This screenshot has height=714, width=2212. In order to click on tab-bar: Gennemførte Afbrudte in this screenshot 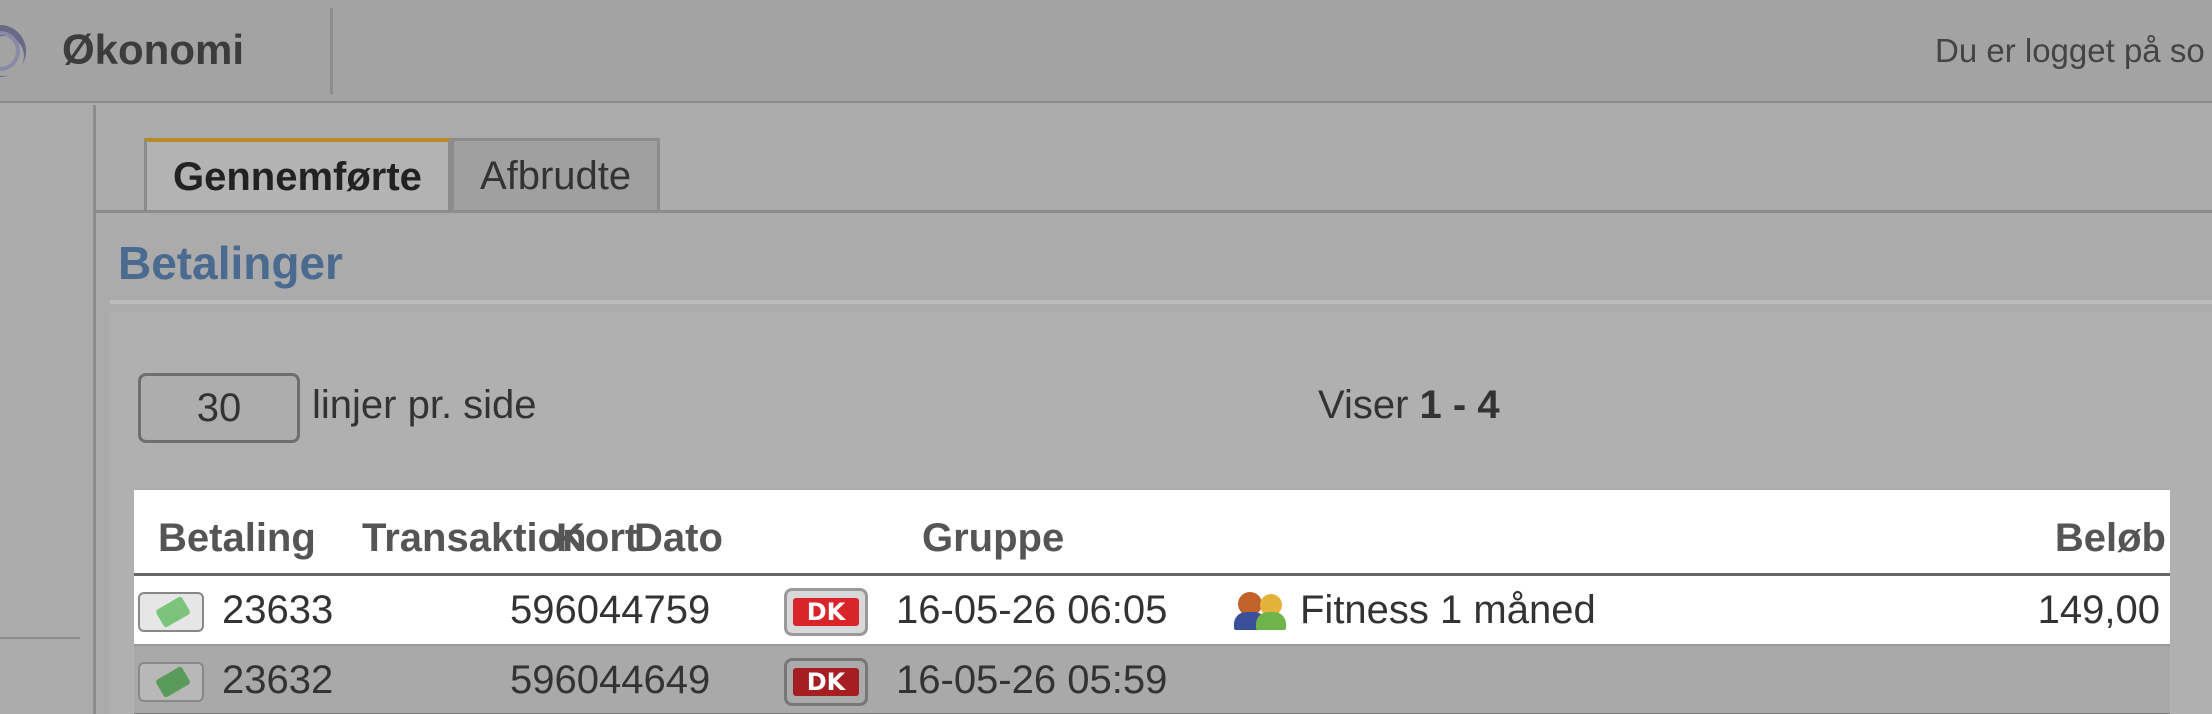, I will do `click(402, 175)`.